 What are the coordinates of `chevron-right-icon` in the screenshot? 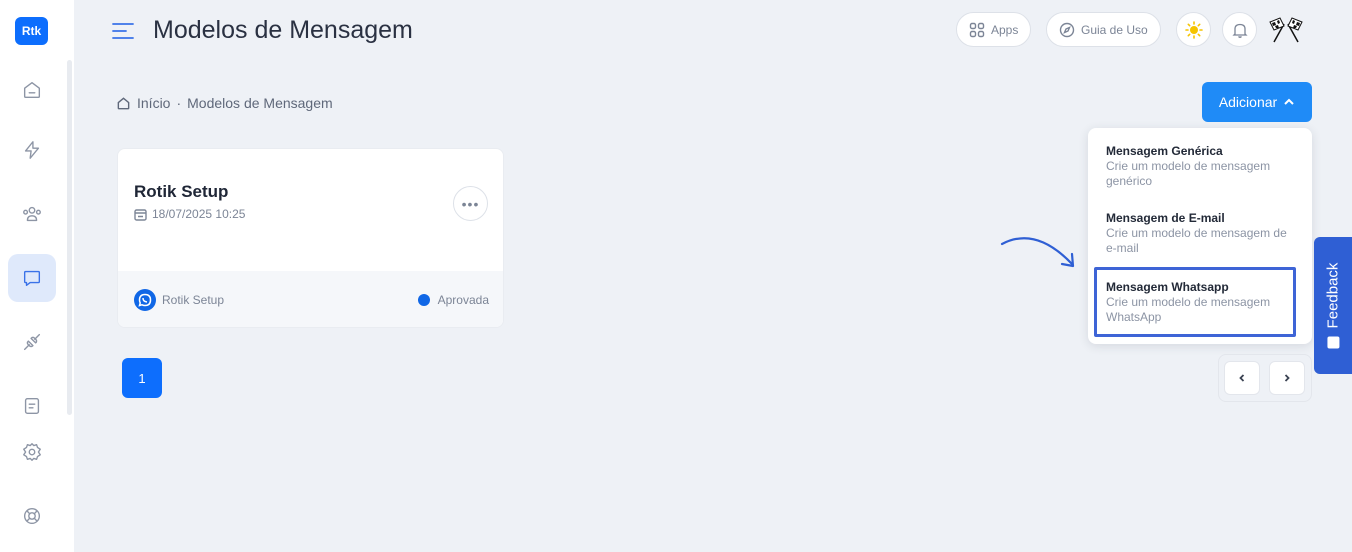 It's located at (1287, 378).